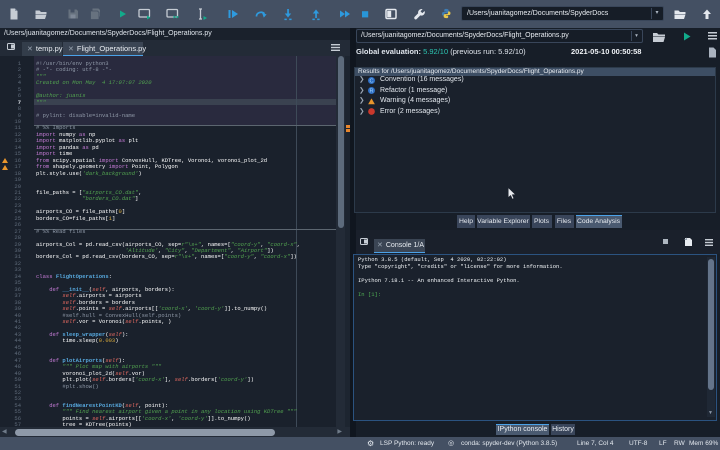 Image resolution: width=720 pixels, height=450 pixels. I want to click on svg-text: C, so click(371, 81).